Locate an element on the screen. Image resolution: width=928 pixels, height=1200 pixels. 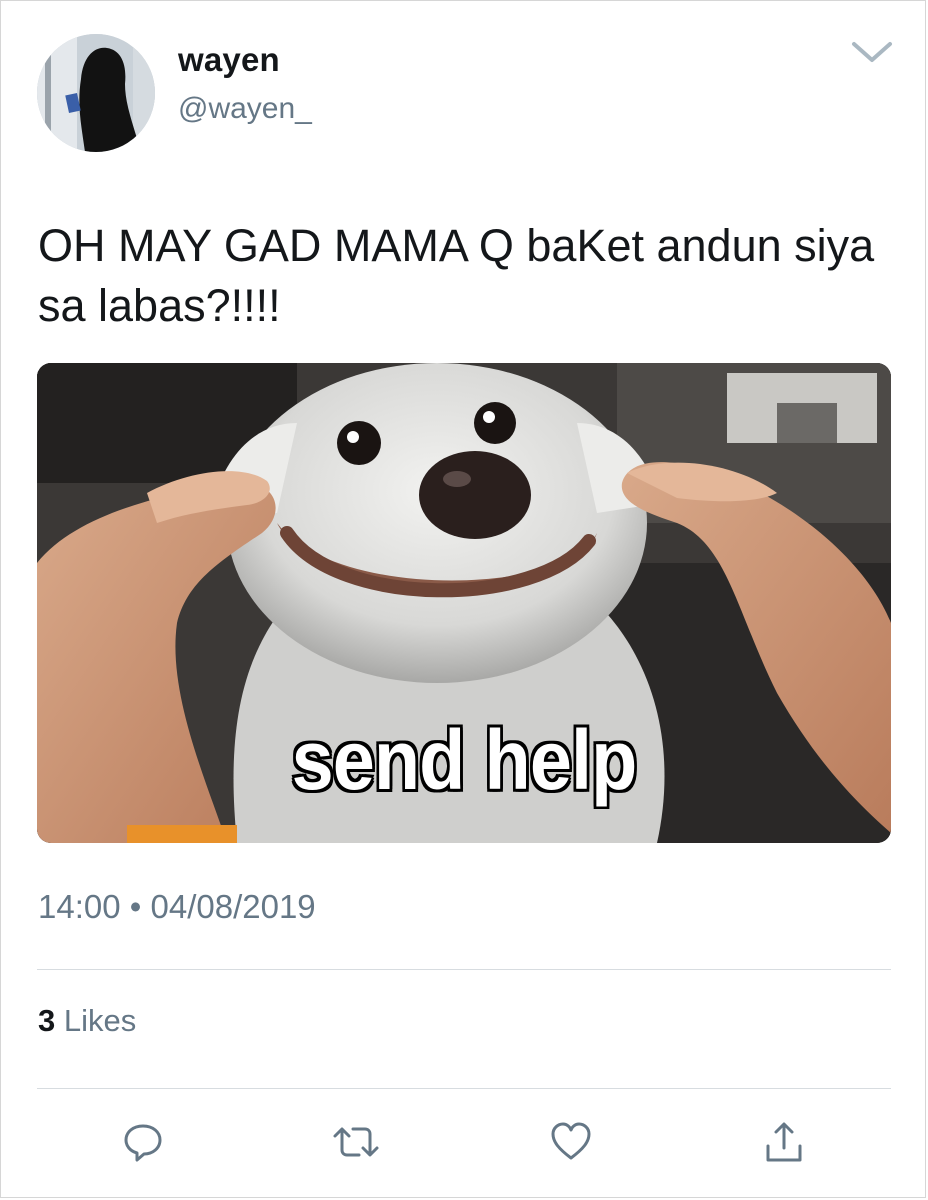
retweet-icon is located at coordinates (356, 1142).